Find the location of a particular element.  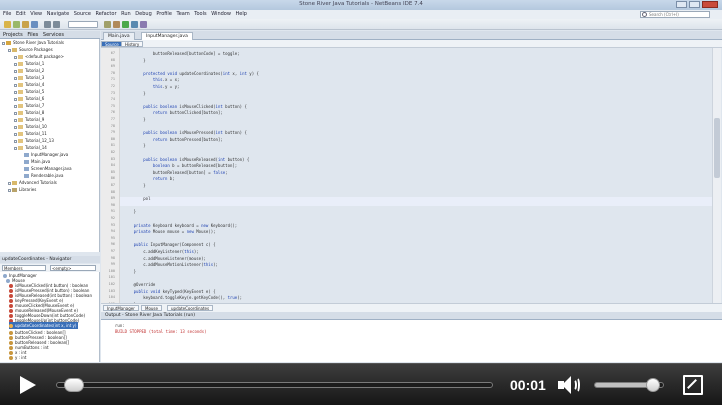

tree-node: Tutorial_12_13 is located at coordinates (34, 141).